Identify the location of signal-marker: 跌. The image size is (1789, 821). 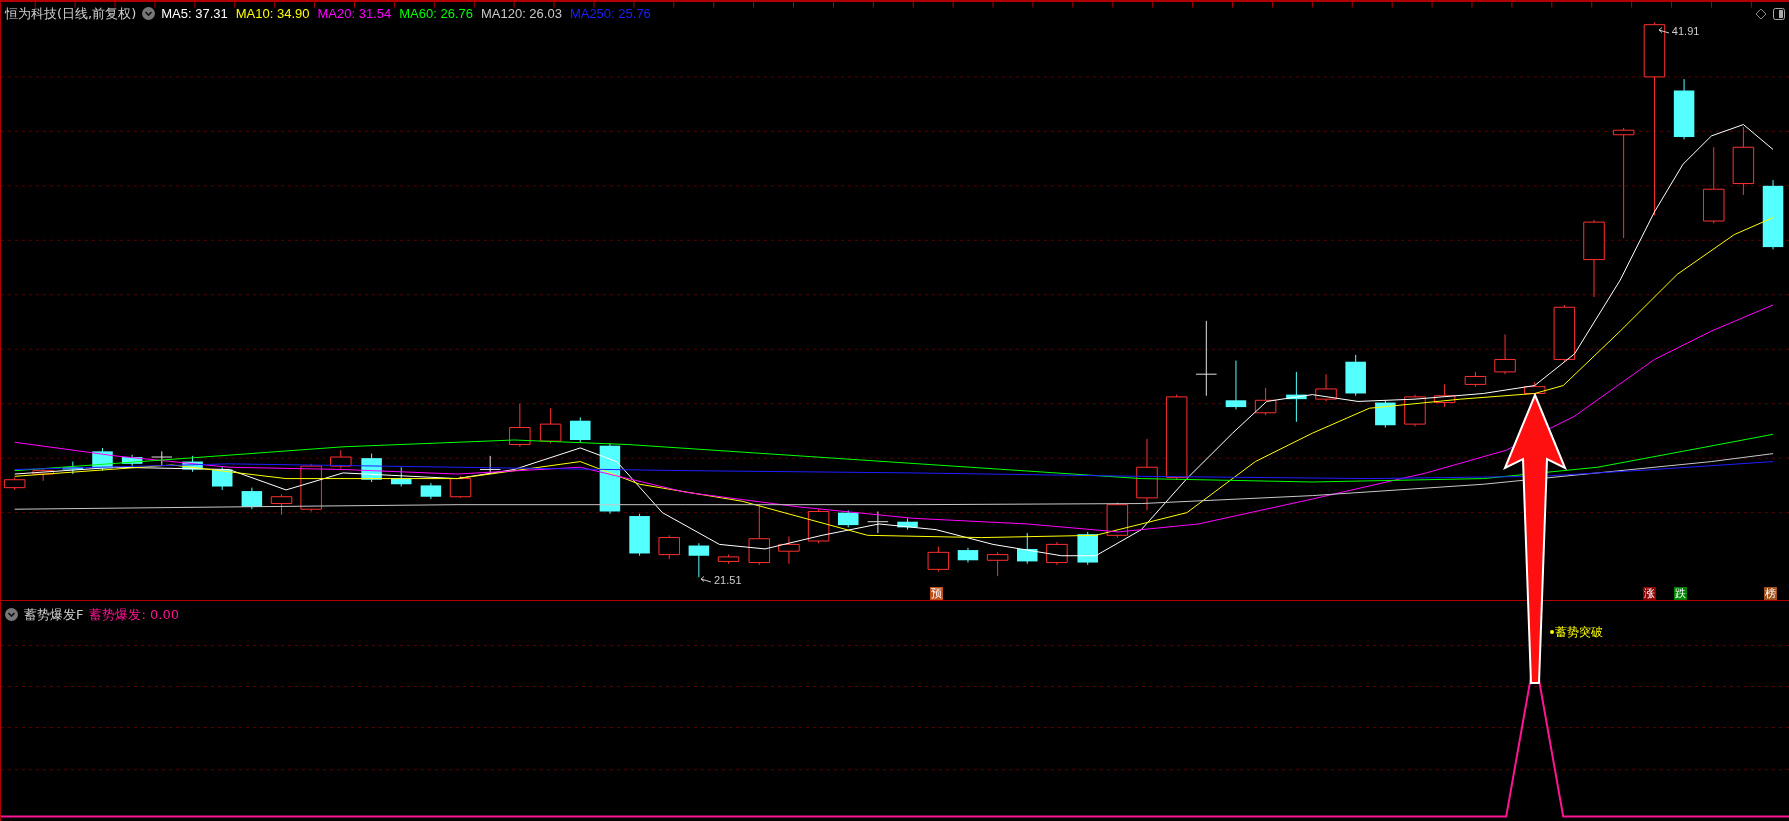
(1680, 594).